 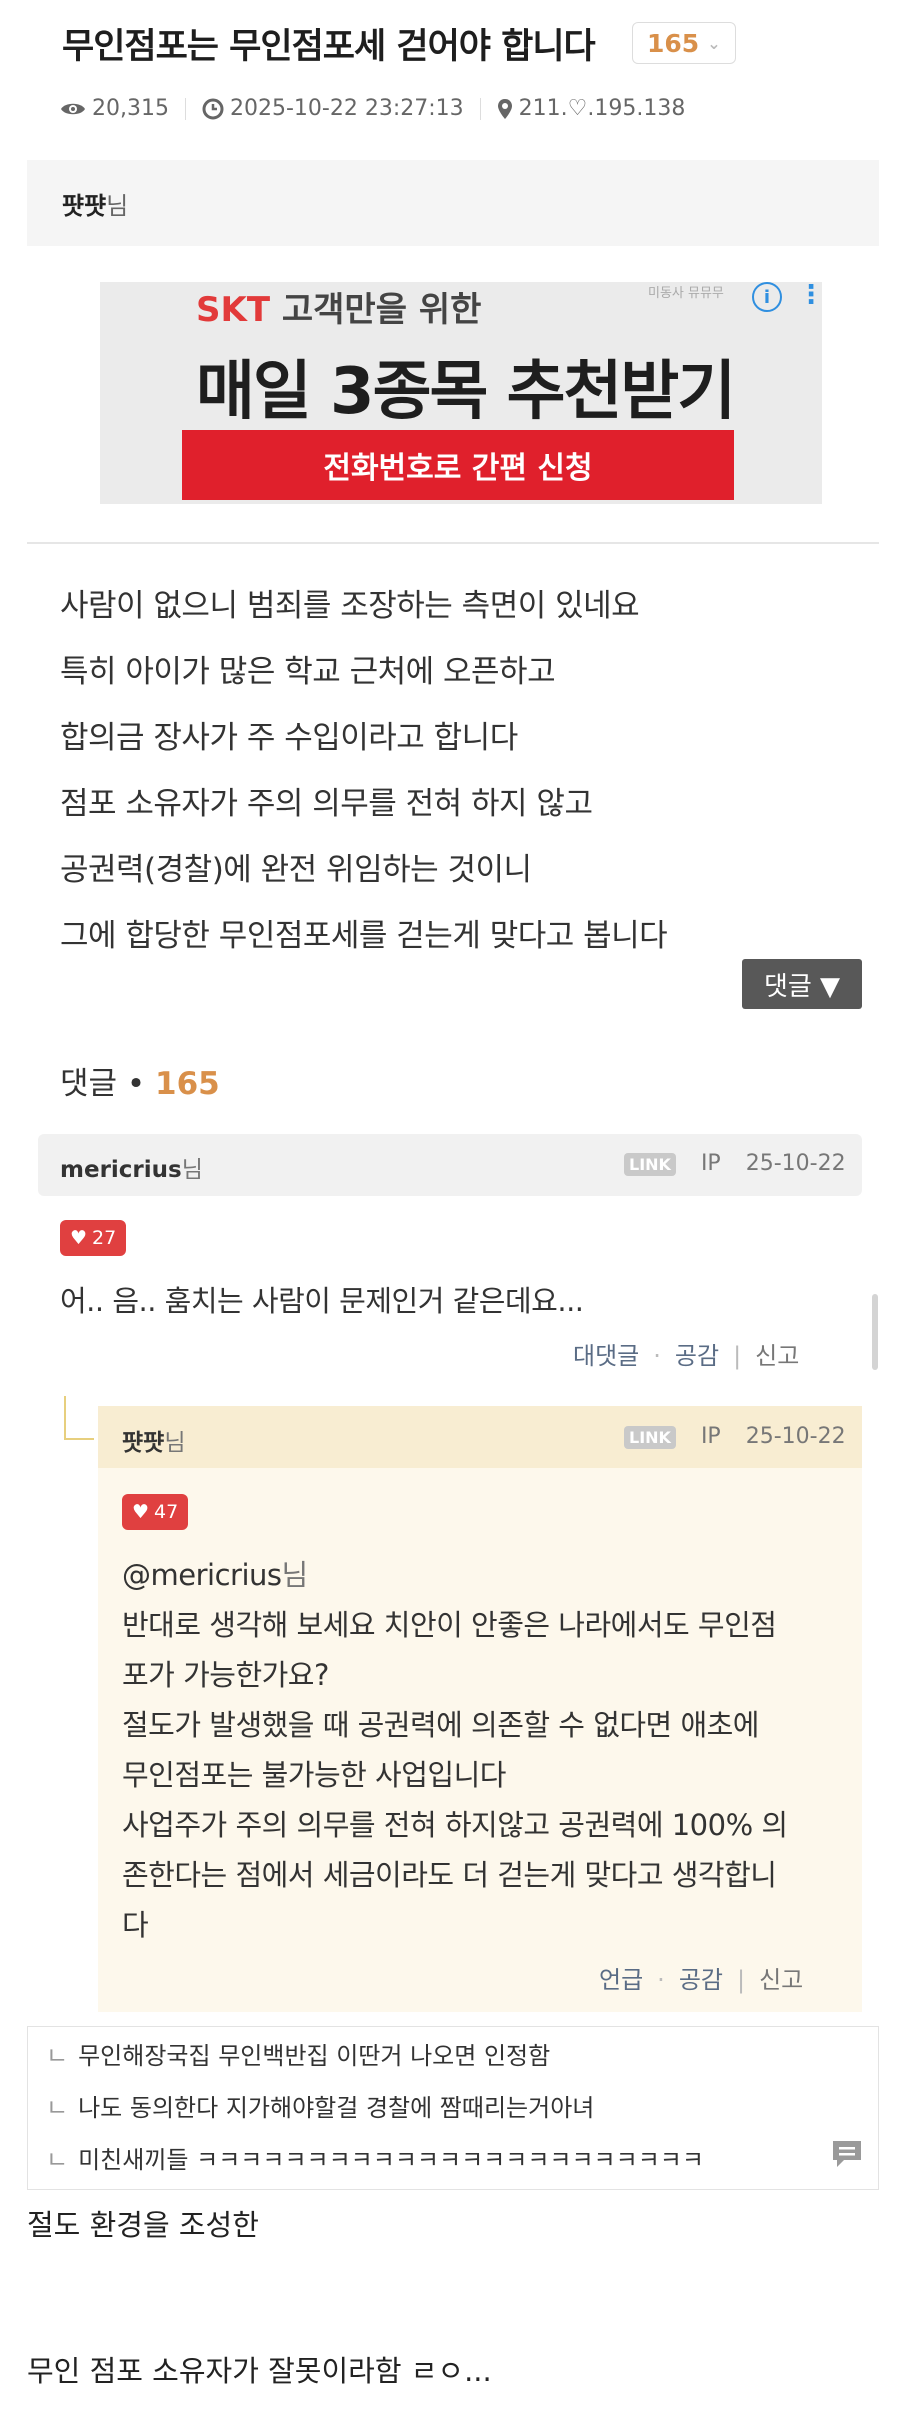 What do you see at coordinates (466, 392) in the screenshot?
I see `ad-headline: 매일 3종목 추천받기` at bounding box center [466, 392].